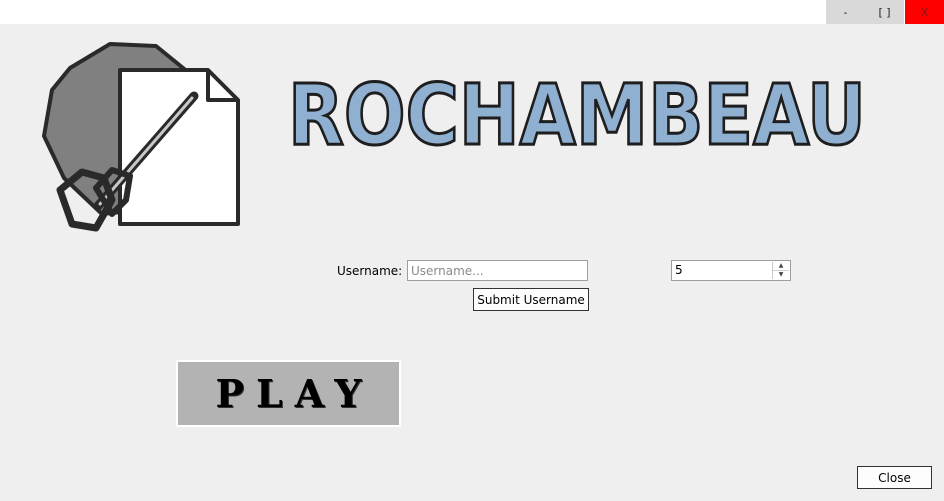 This screenshot has height=501, width=944. What do you see at coordinates (370, 271) in the screenshot?
I see `username-label: Username:` at bounding box center [370, 271].